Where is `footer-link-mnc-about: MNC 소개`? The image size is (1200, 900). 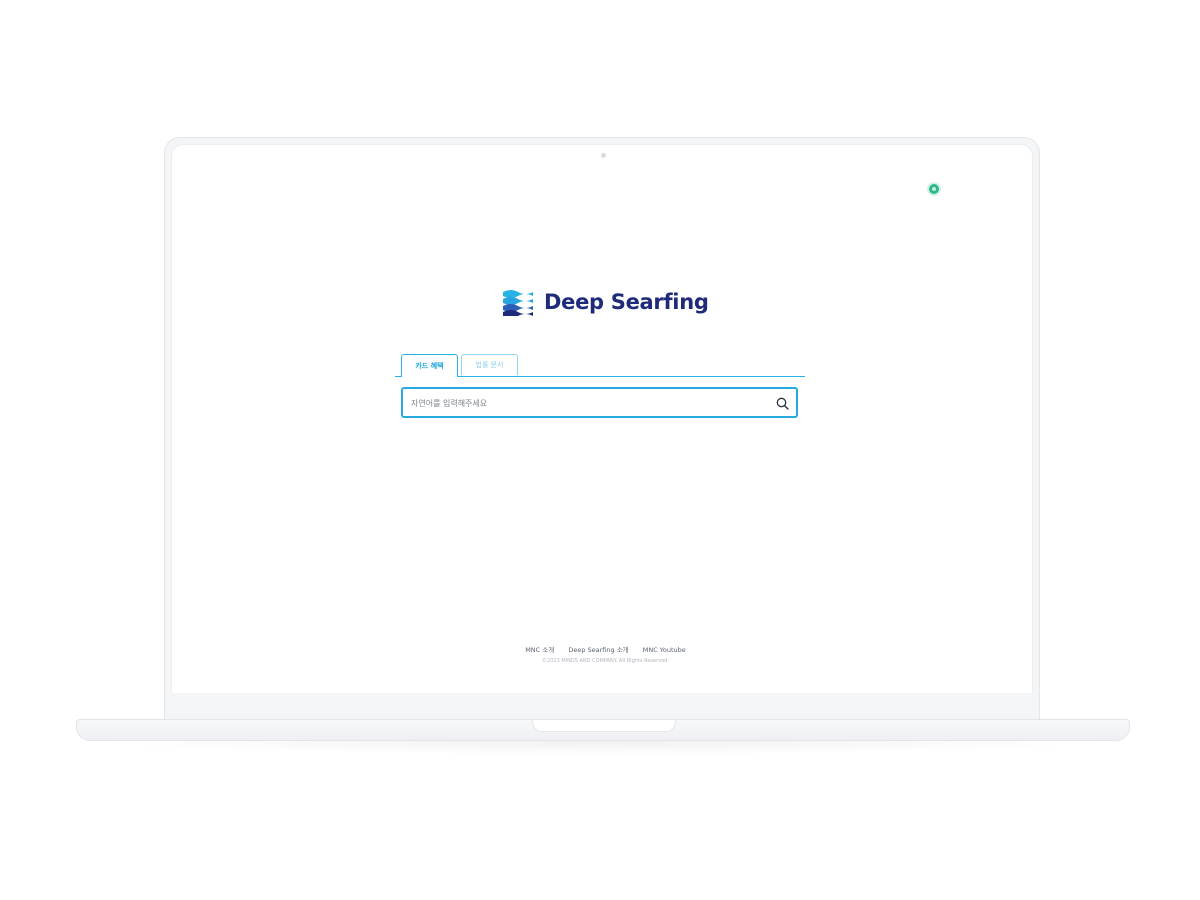
footer-link-mnc-about: MNC 소개 is located at coordinates (539, 650).